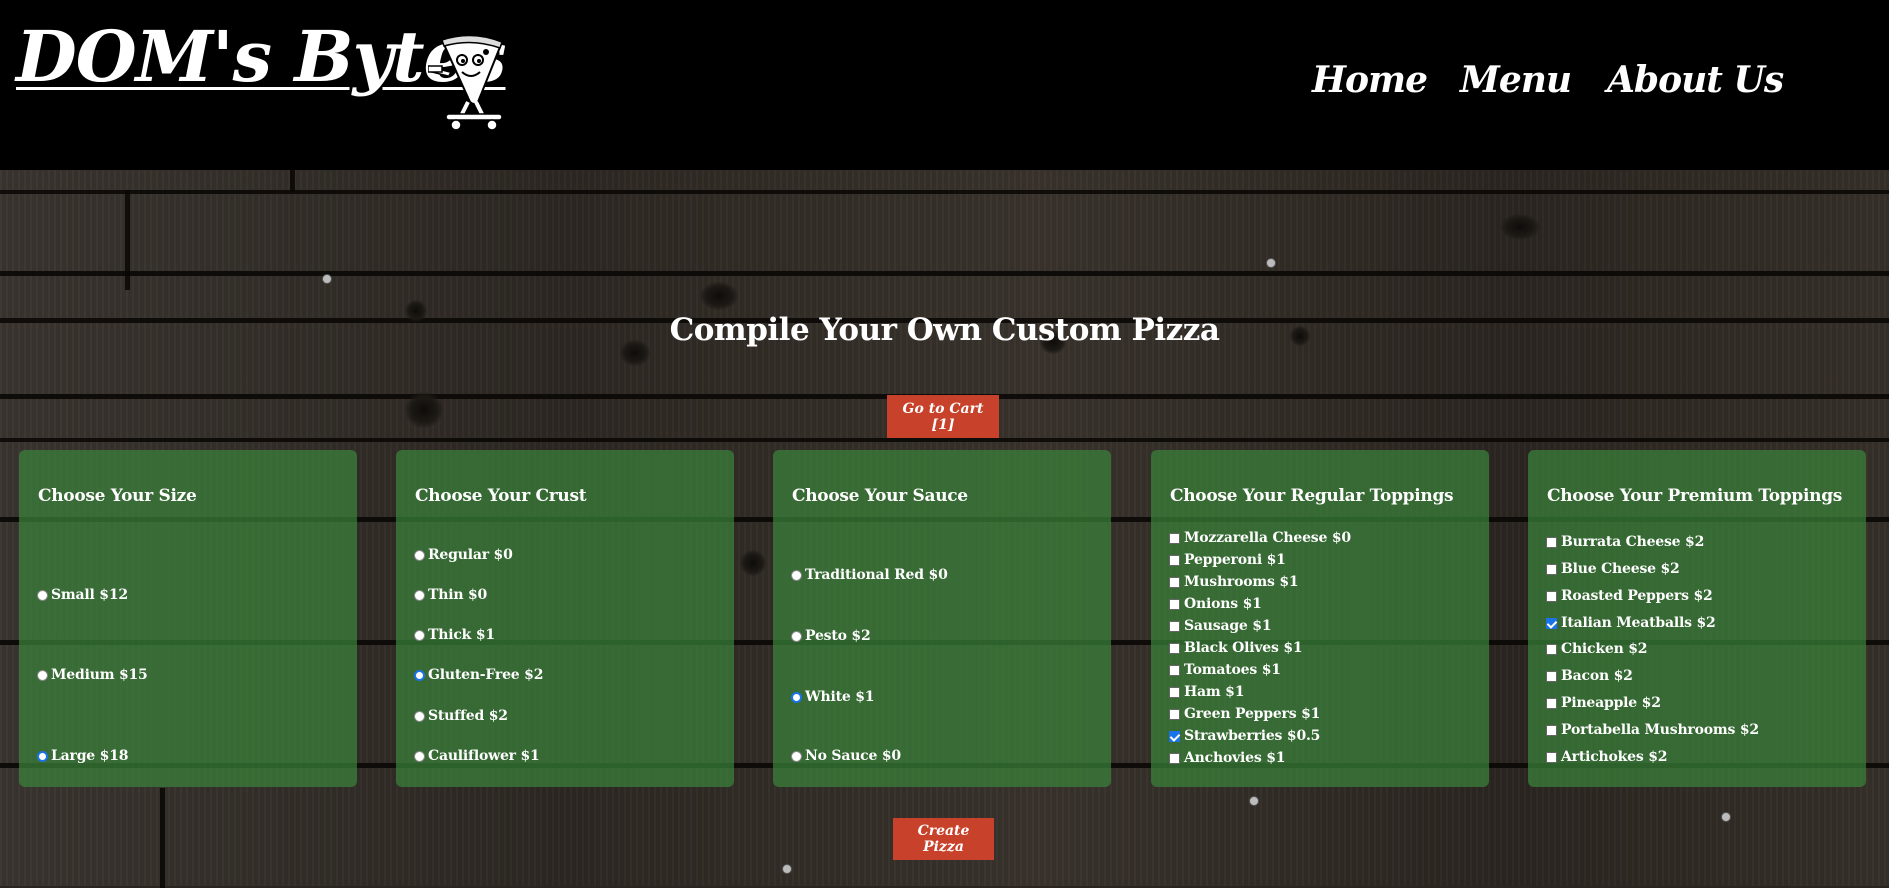 This screenshot has height=888, width=1889. Describe the element at coordinates (831, 636) in the screenshot. I see `sauce-option-pesto: Pesto $2` at that location.